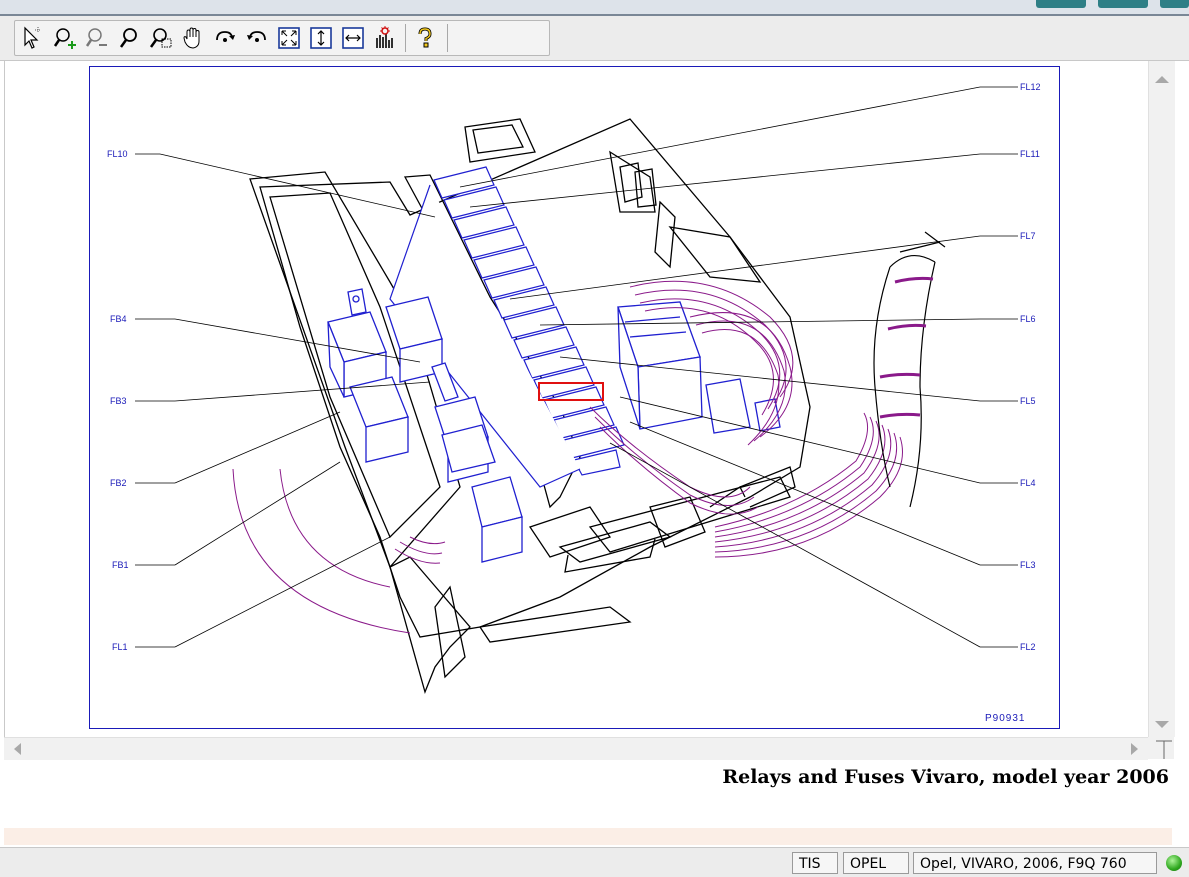 Image resolution: width=1189 pixels, height=877 pixels. Describe the element at coordinates (815, 863) in the screenshot. I see `status-app: TIS` at that location.